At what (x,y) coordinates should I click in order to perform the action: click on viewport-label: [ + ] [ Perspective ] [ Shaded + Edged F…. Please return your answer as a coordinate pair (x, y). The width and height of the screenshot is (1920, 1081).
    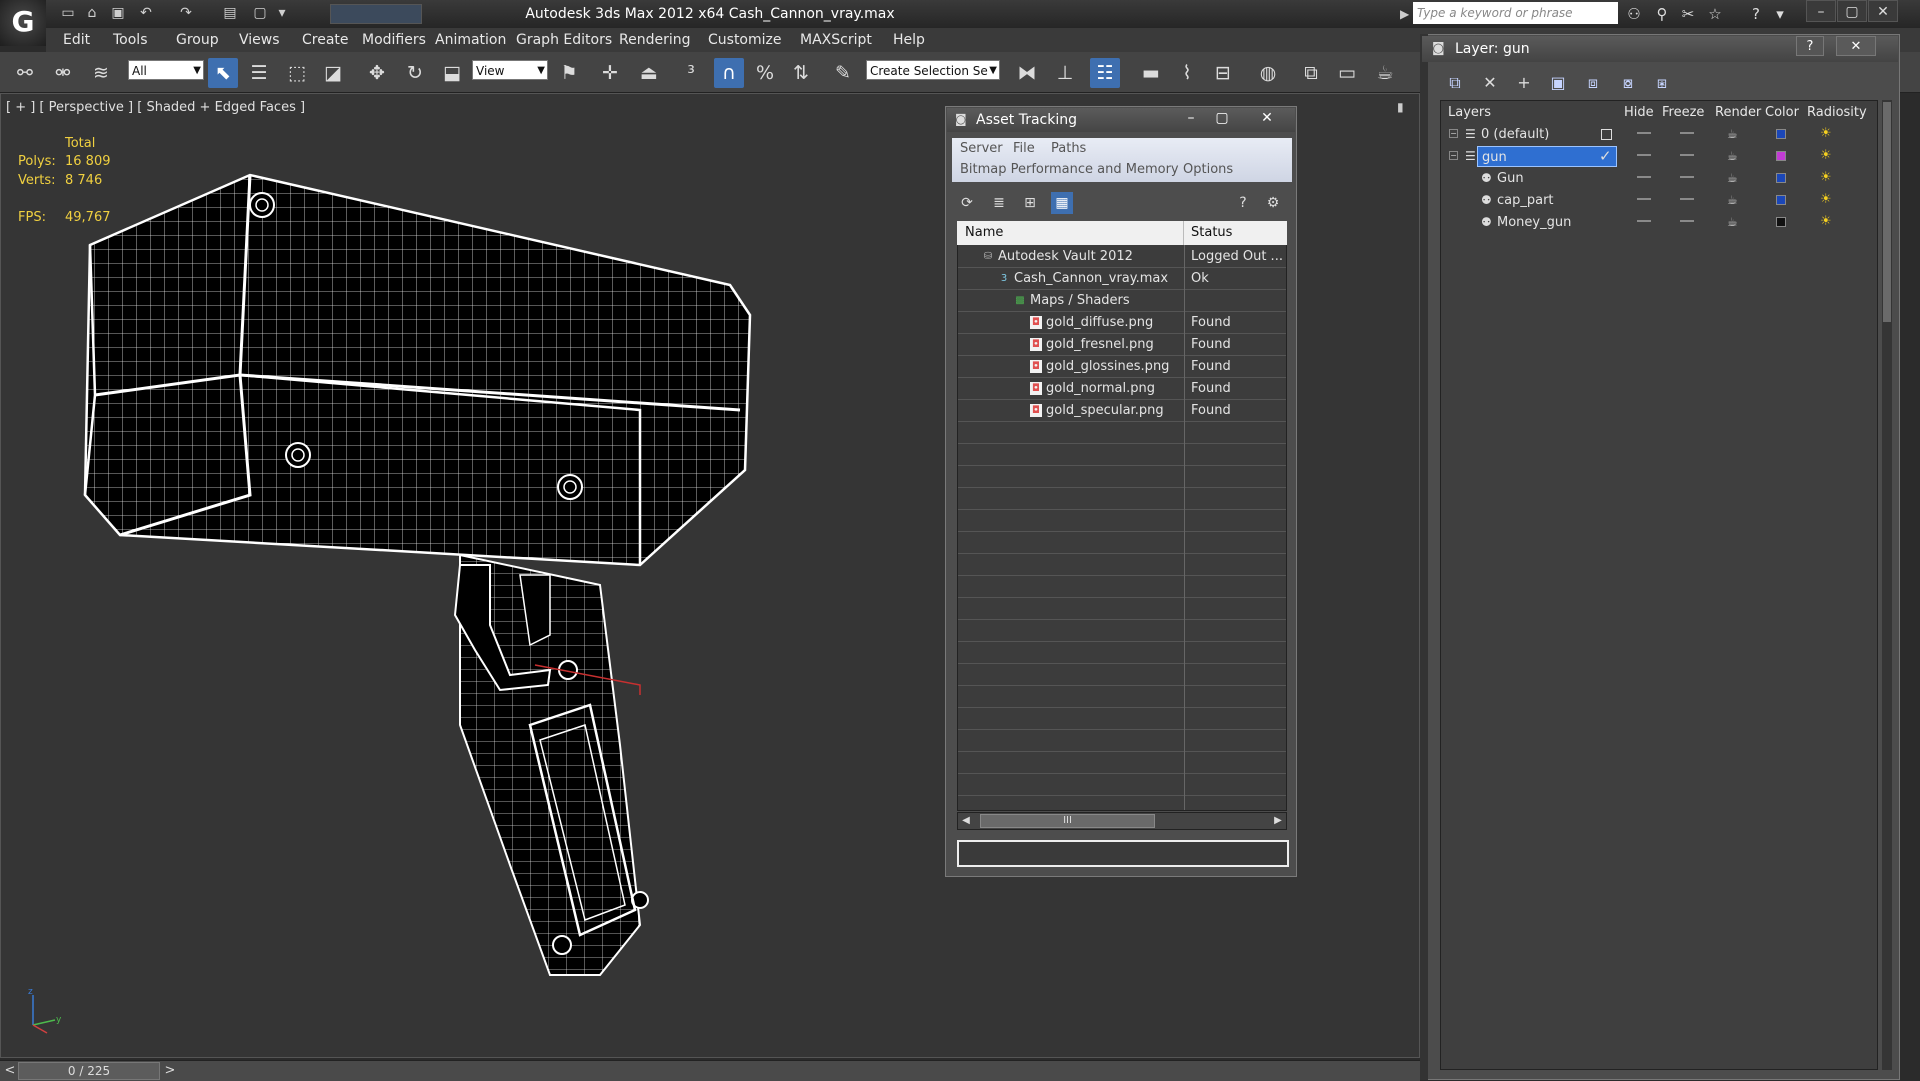
    Looking at the image, I should click on (155, 107).